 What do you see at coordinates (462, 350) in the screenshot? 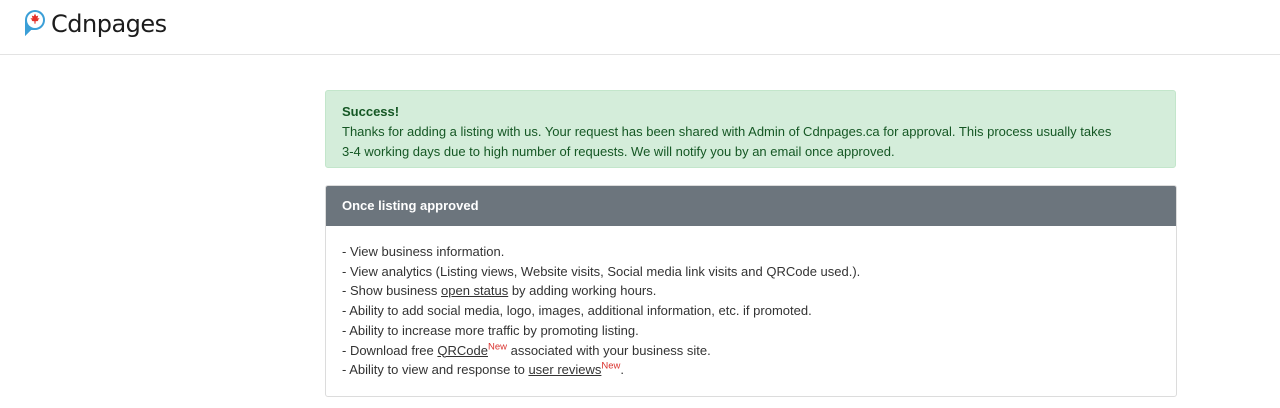
I see `qrcode-link: QRCode` at bounding box center [462, 350].